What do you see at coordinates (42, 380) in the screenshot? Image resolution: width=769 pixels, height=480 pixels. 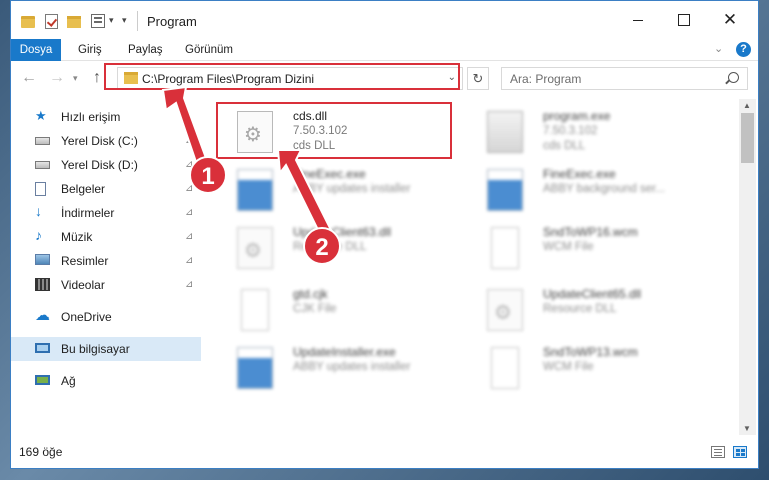 I see `network-icon` at bounding box center [42, 380].